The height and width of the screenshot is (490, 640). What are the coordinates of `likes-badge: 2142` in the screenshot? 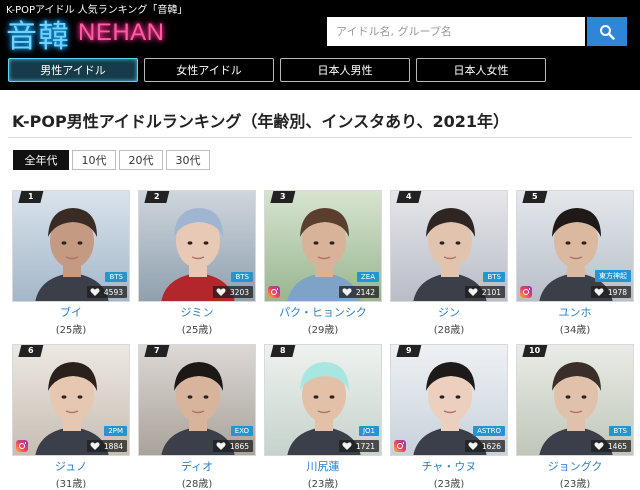 It's located at (358, 292).